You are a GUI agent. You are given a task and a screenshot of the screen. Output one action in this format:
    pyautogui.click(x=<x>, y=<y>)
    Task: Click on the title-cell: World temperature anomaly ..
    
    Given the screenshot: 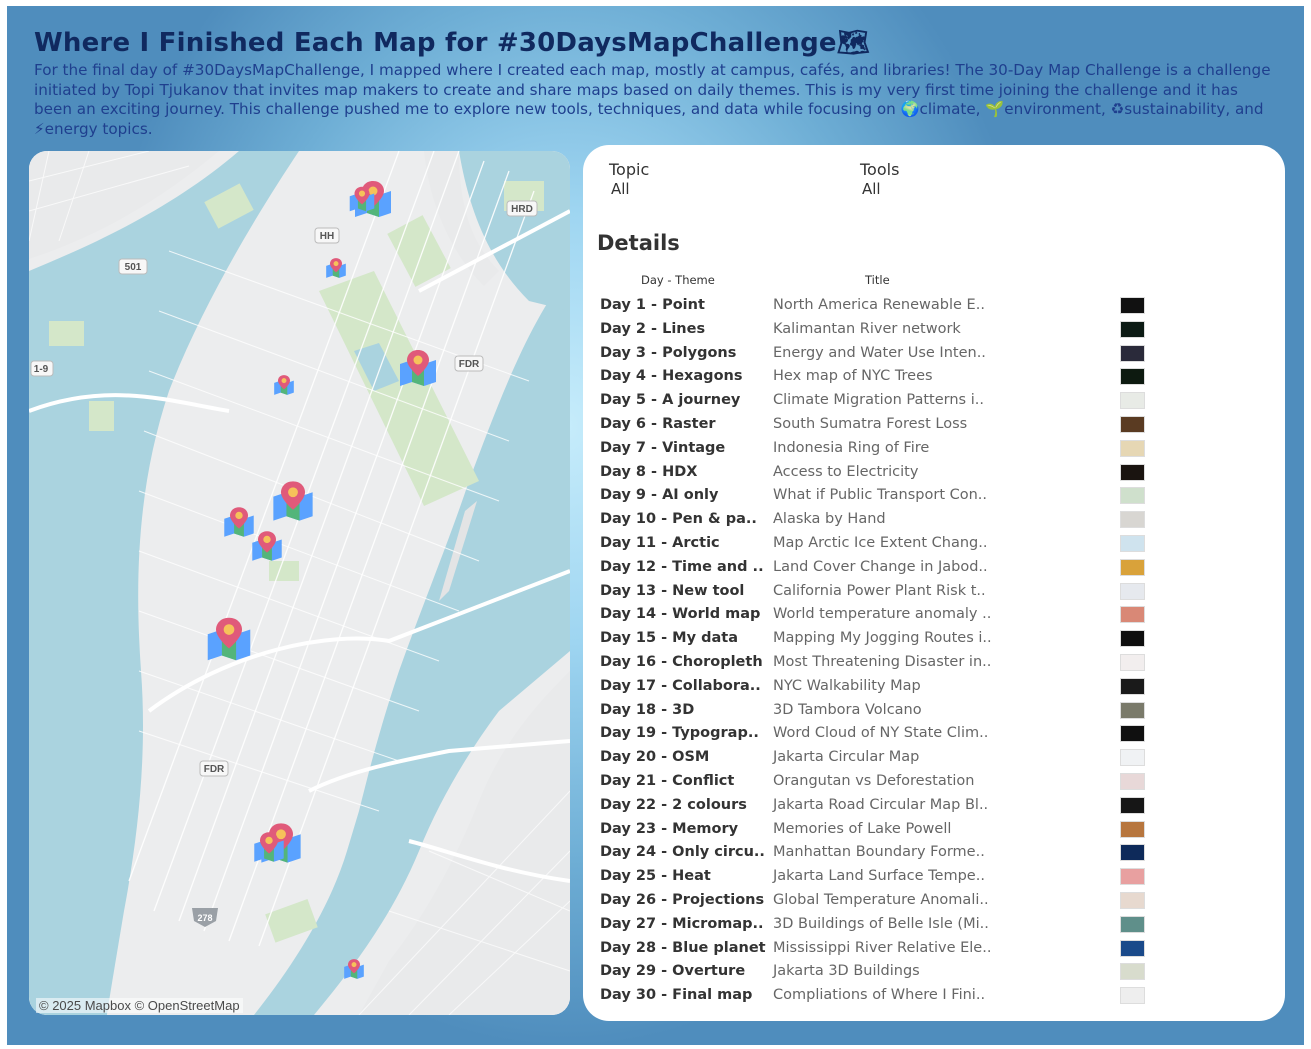 What is the action you would take?
    pyautogui.click(x=882, y=614)
    